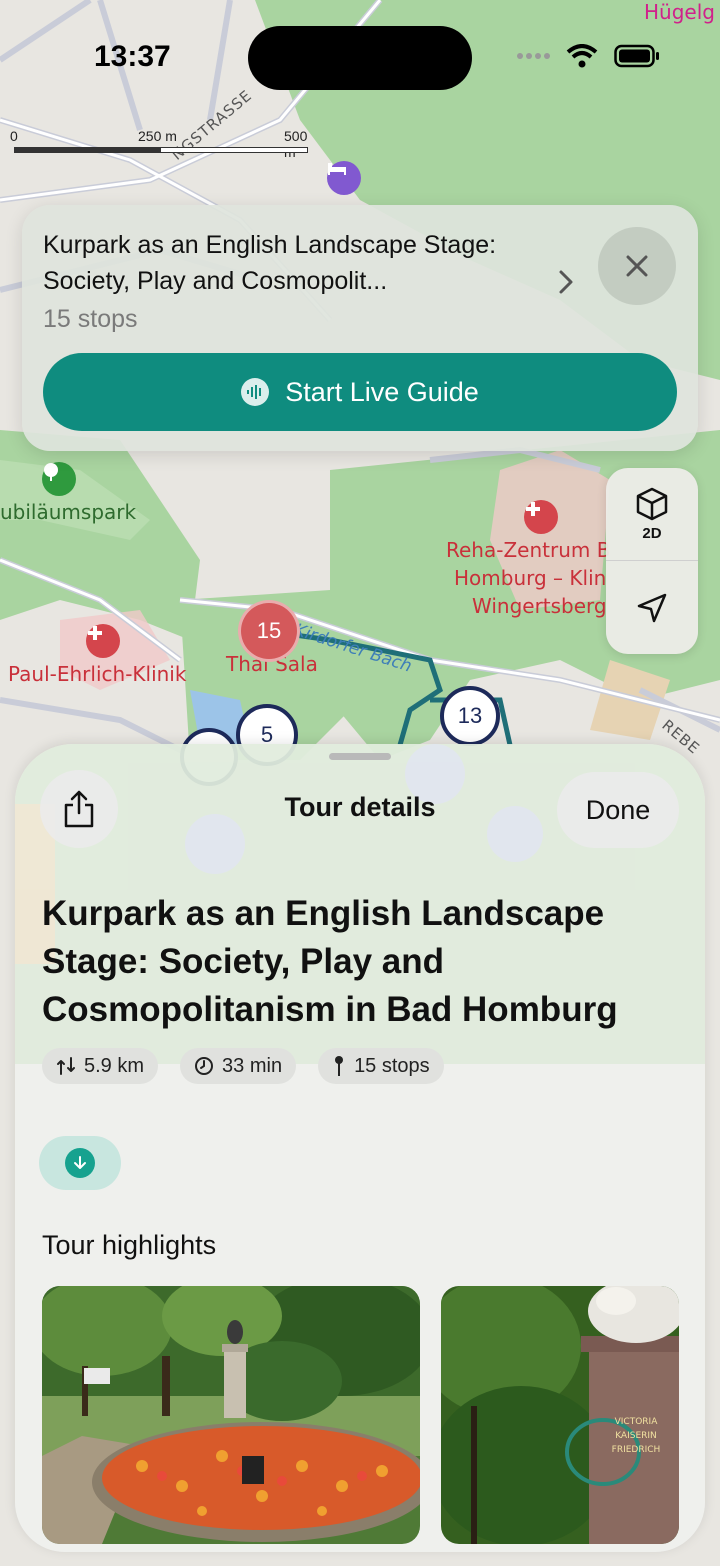 This screenshot has width=720, height=1566. I want to click on route-icon, so click(66, 1066).